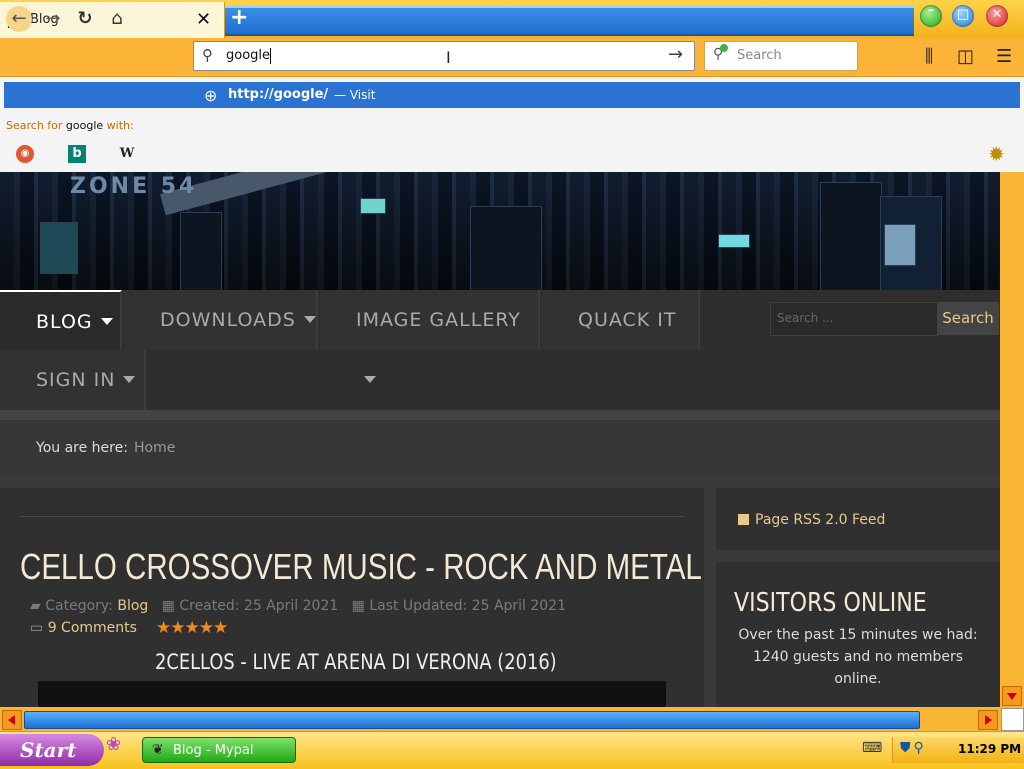 Image resolution: width=1024 pixels, height=769 pixels. I want to click on search-icon: ⚲, so click(207, 55).